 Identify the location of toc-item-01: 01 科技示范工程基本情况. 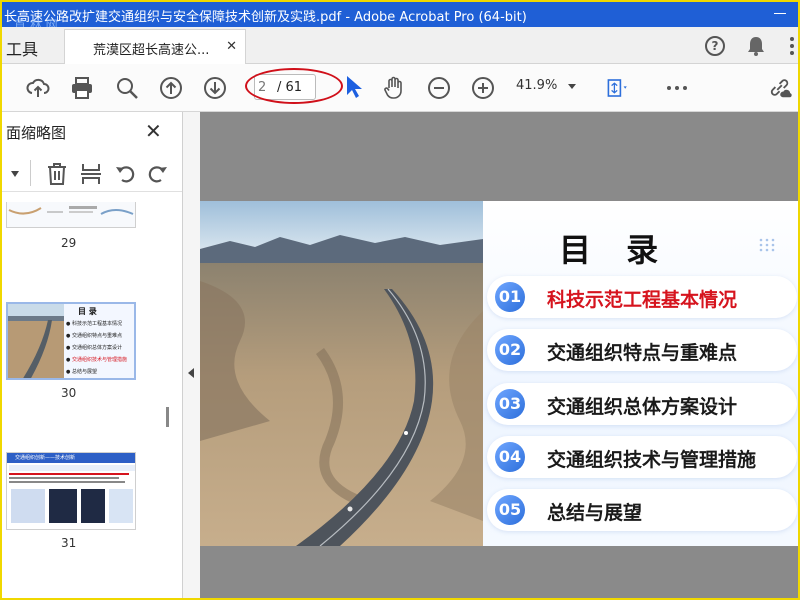
(642, 297).